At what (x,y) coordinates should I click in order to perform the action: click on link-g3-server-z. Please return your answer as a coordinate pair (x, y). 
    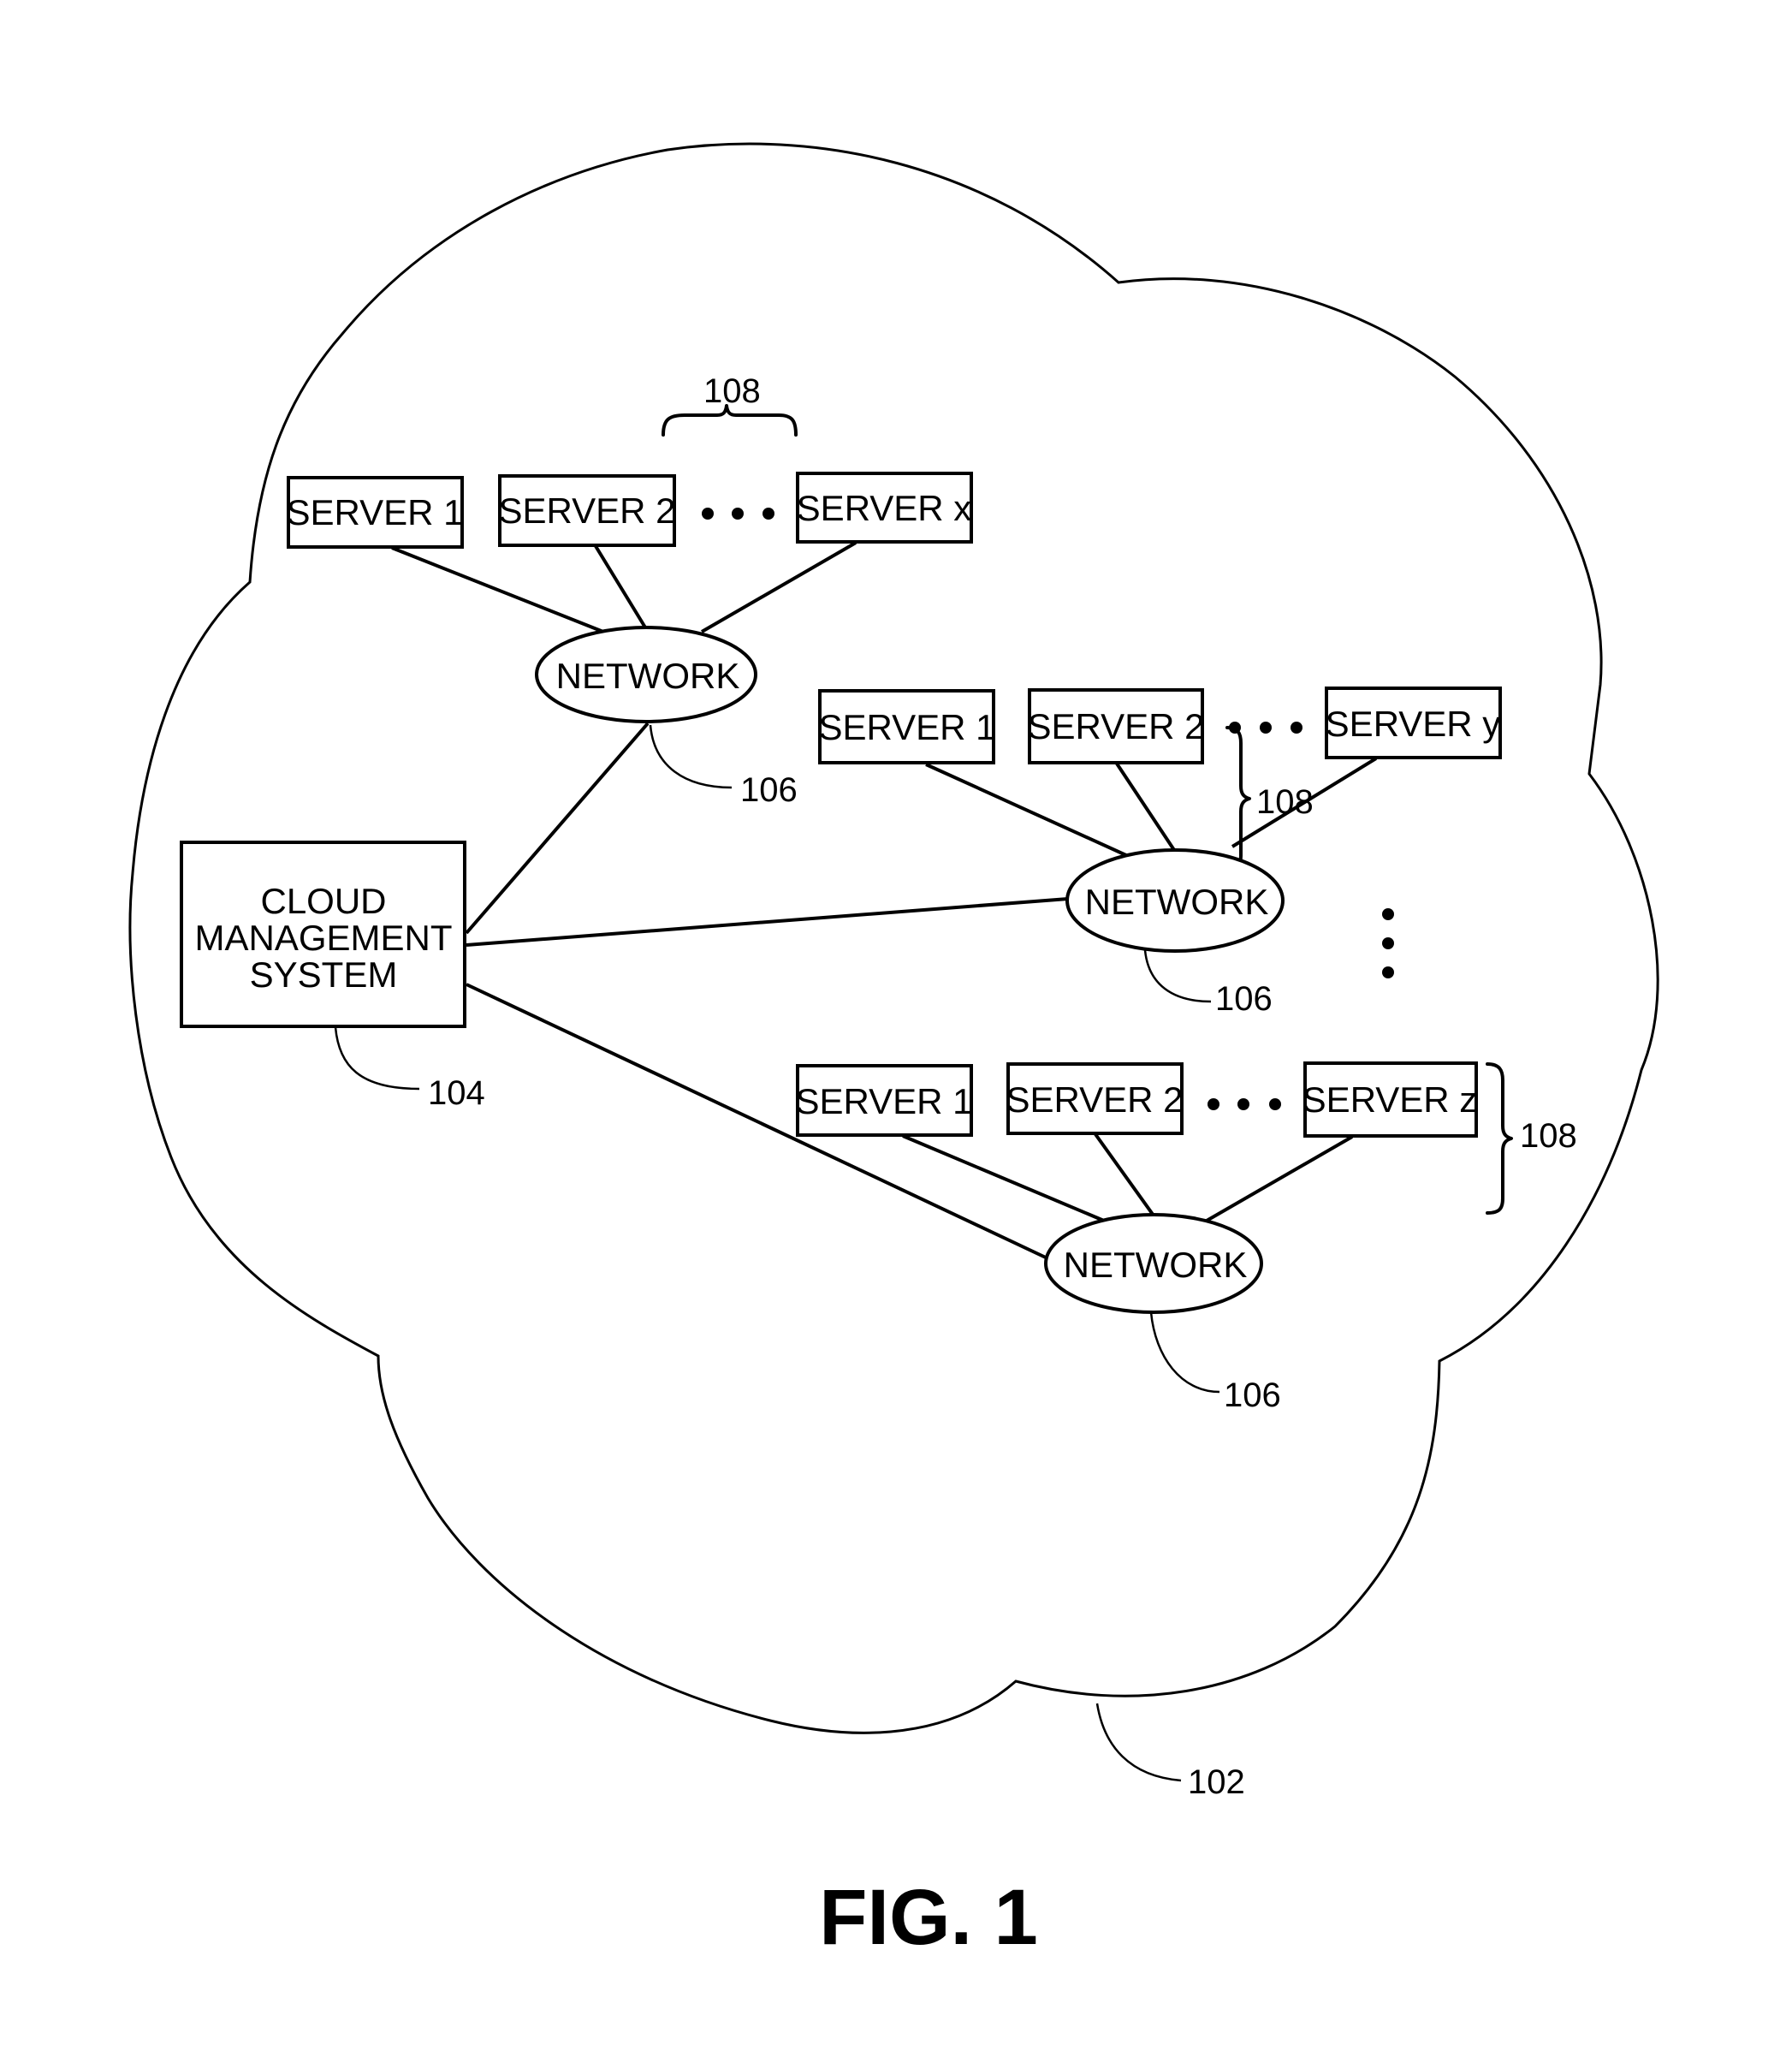
    Looking at the image, I should click on (1280, 1178).